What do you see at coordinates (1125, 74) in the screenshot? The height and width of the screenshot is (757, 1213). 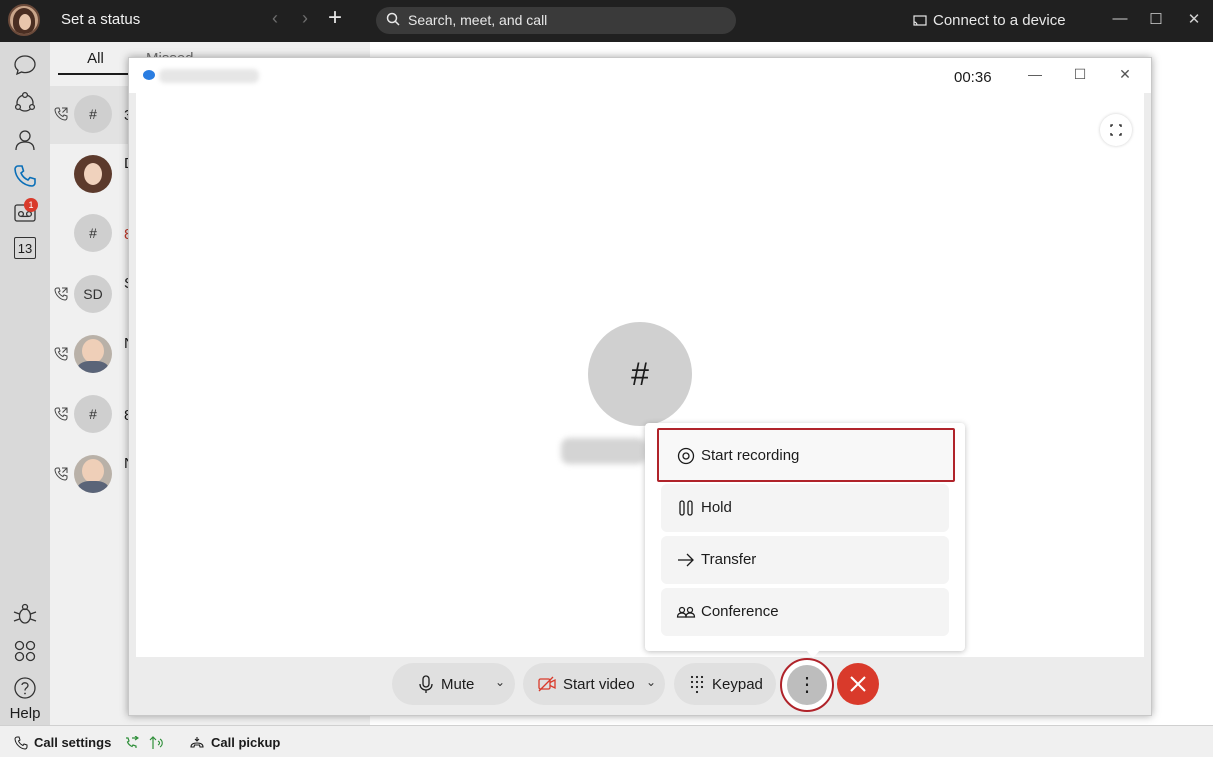 I see `call-close-icon: ✕` at bounding box center [1125, 74].